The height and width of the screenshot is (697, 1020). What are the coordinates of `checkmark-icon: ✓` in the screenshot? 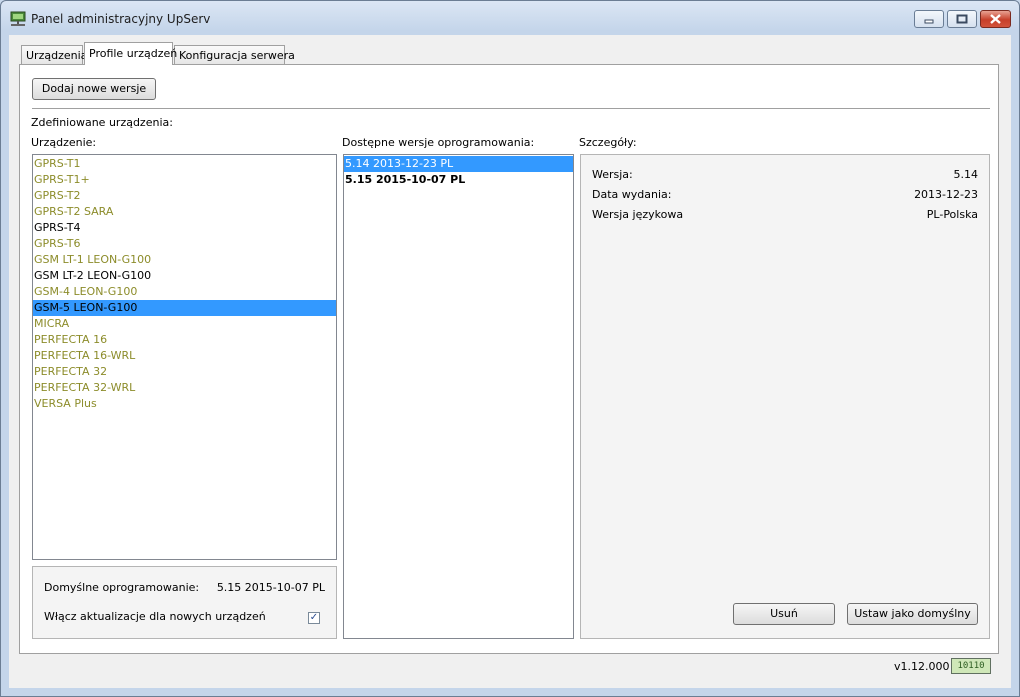 It's located at (314, 617).